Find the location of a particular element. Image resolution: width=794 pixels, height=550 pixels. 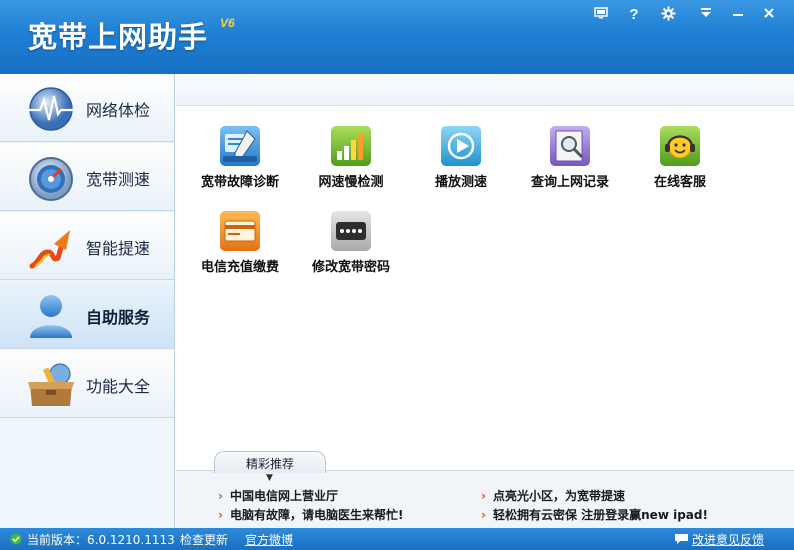

recommend-link-fiber-community: › 点亮光小区，为宽带提速 is located at coordinates (553, 495).